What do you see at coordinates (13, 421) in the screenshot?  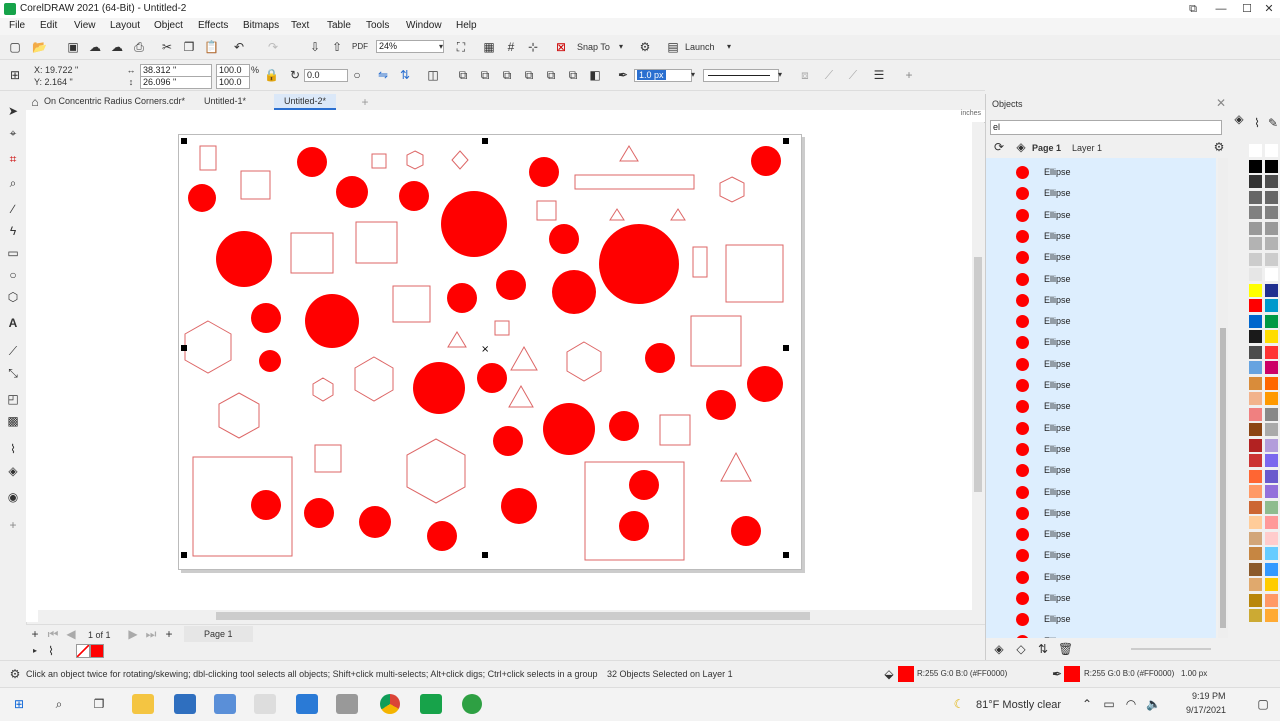 I see `transparency-tool-icon: ▩` at bounding box center [13, 421].